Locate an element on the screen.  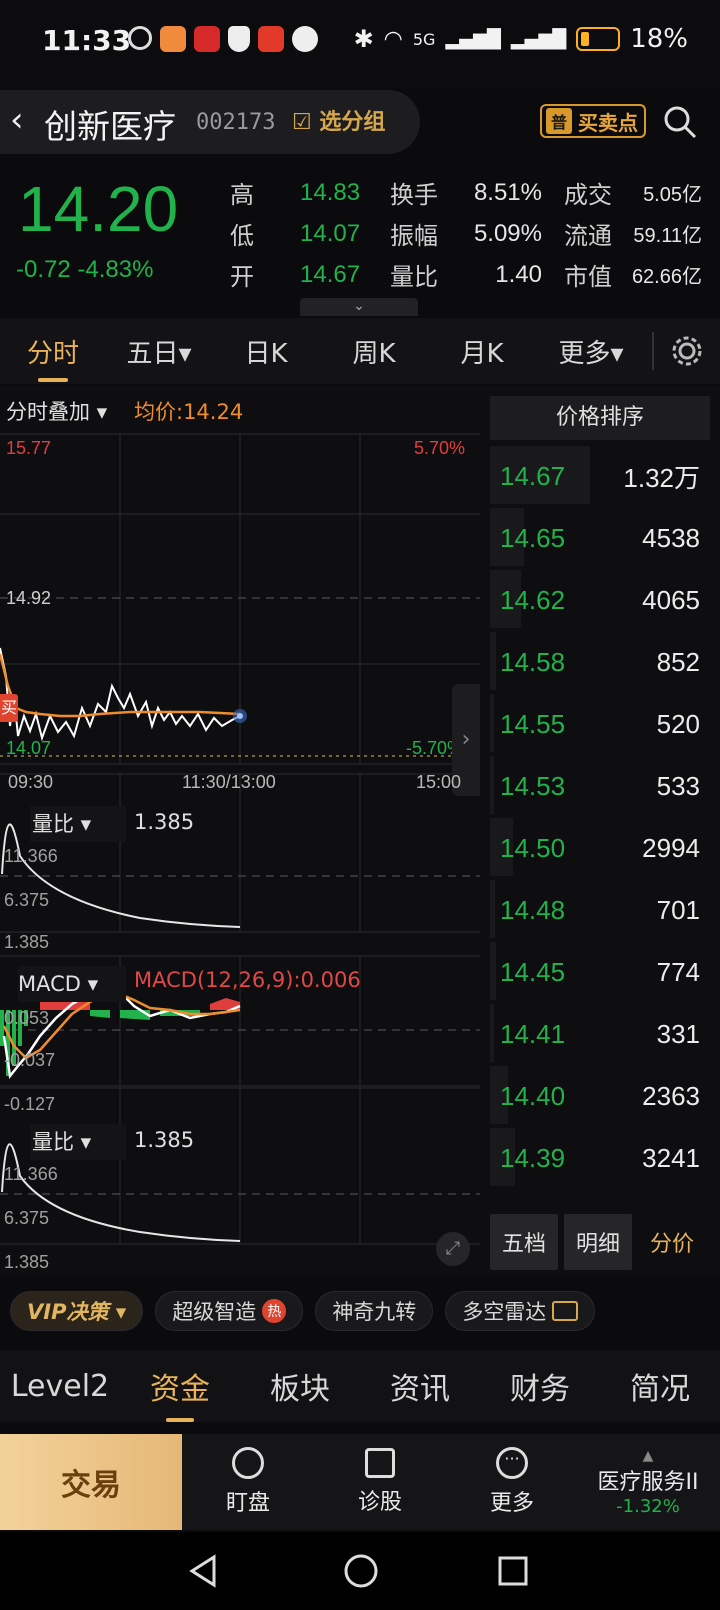
quote-value: 59.11亿 is located at coordinates (667, 236).